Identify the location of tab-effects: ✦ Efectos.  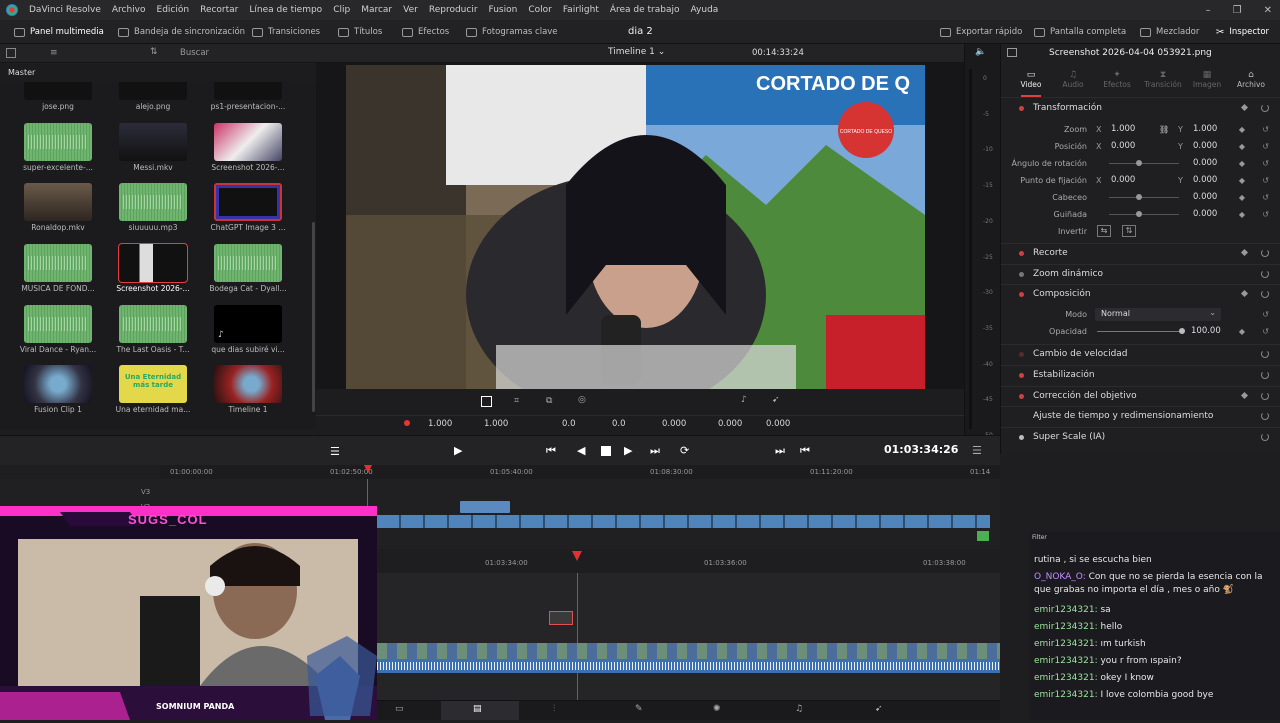
(1117, 79).